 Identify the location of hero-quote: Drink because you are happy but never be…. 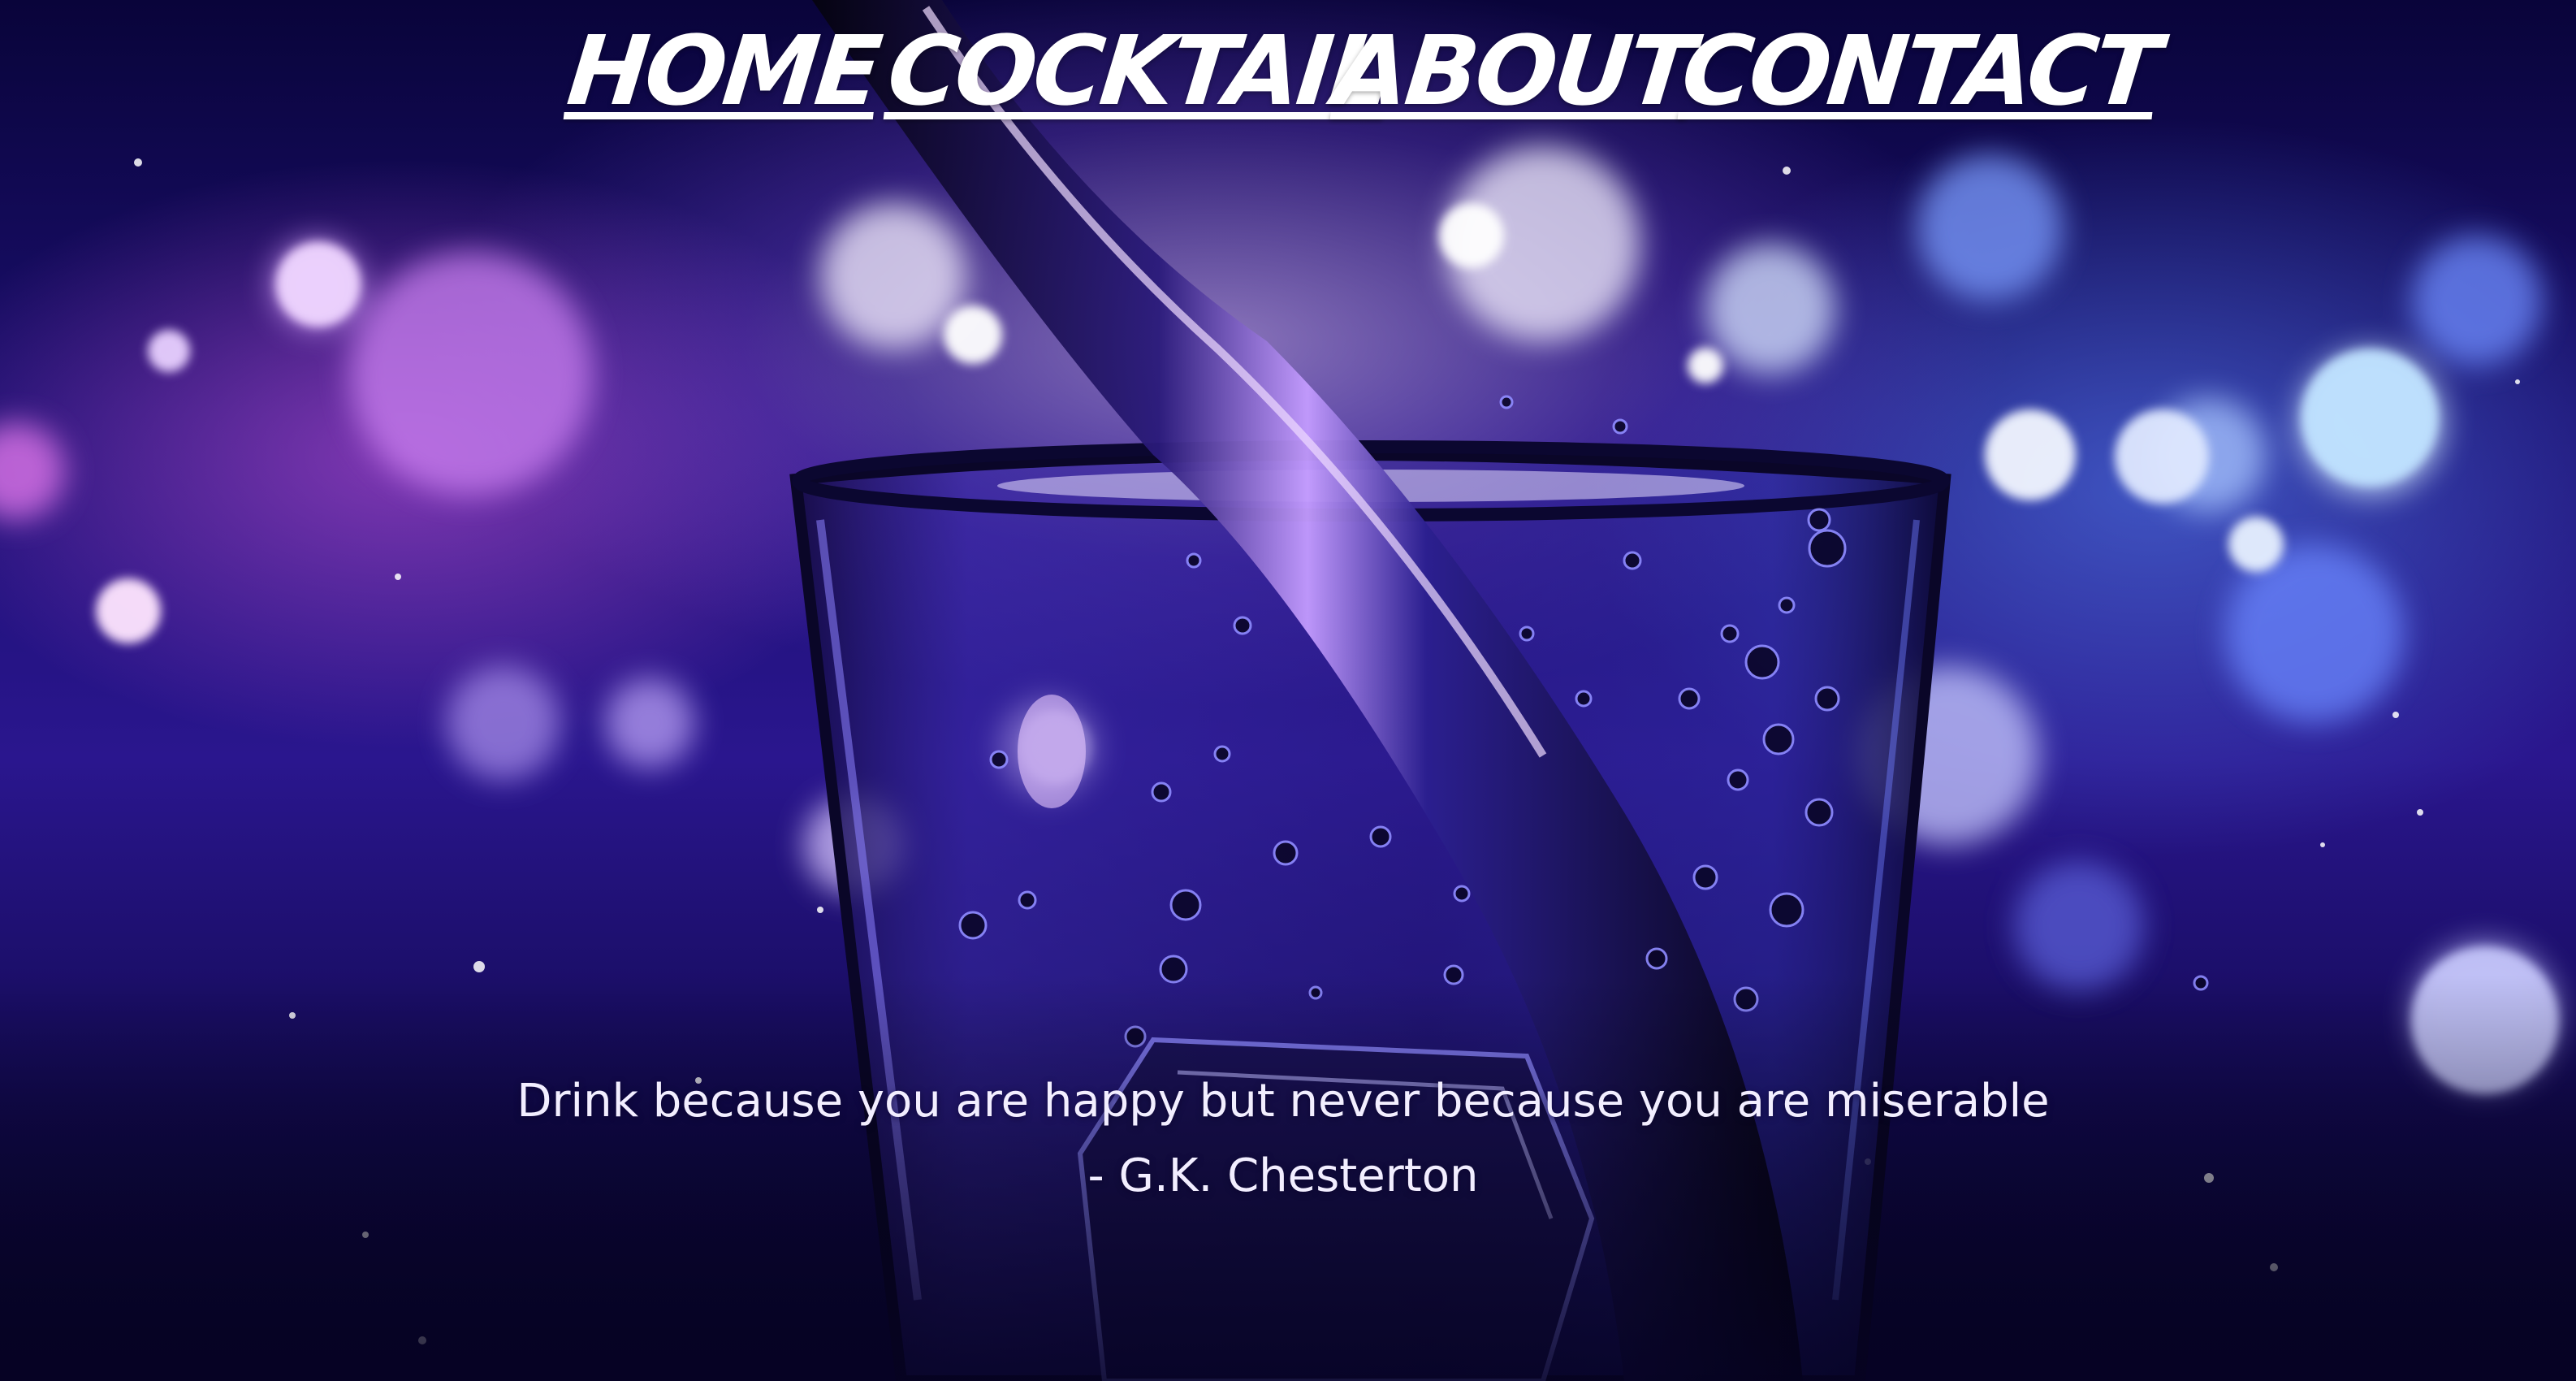
(1283, 1139).